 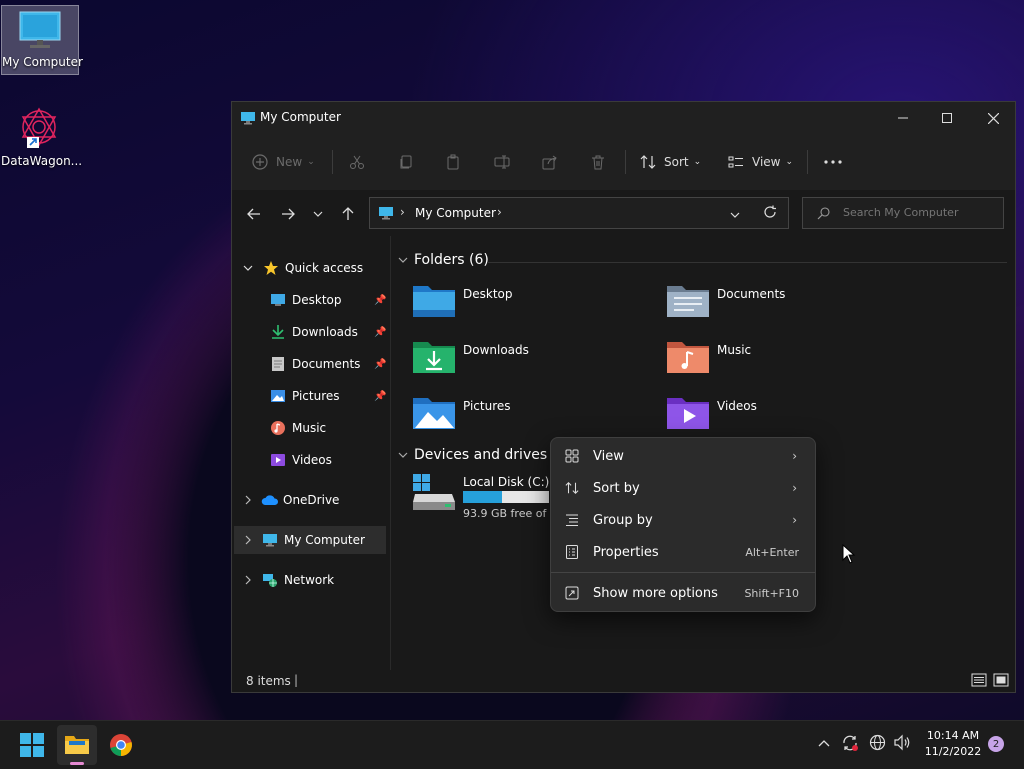 What do you see at coordinates (579, 213) in the screenshot?
I see `address-bar: › My Computer ›` at bounding box center [579, 213].